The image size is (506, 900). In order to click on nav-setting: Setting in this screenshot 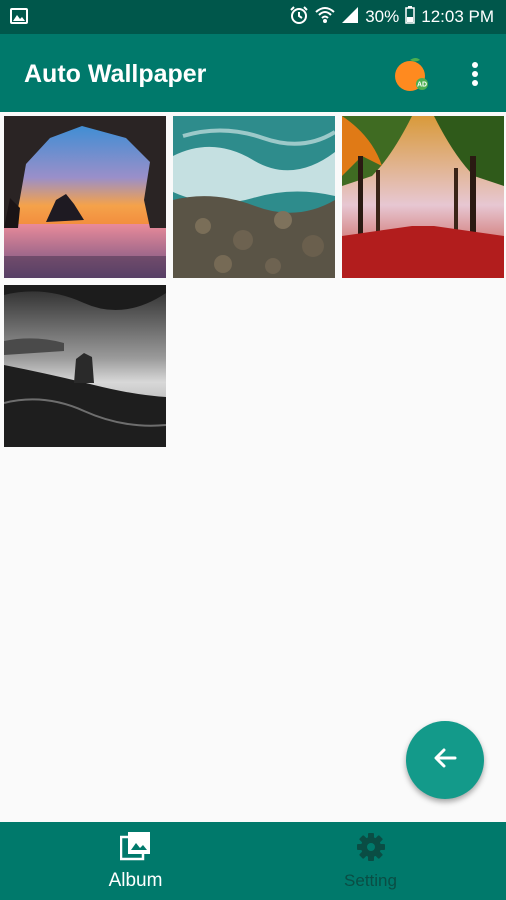, I will do `click(370, 861)`.